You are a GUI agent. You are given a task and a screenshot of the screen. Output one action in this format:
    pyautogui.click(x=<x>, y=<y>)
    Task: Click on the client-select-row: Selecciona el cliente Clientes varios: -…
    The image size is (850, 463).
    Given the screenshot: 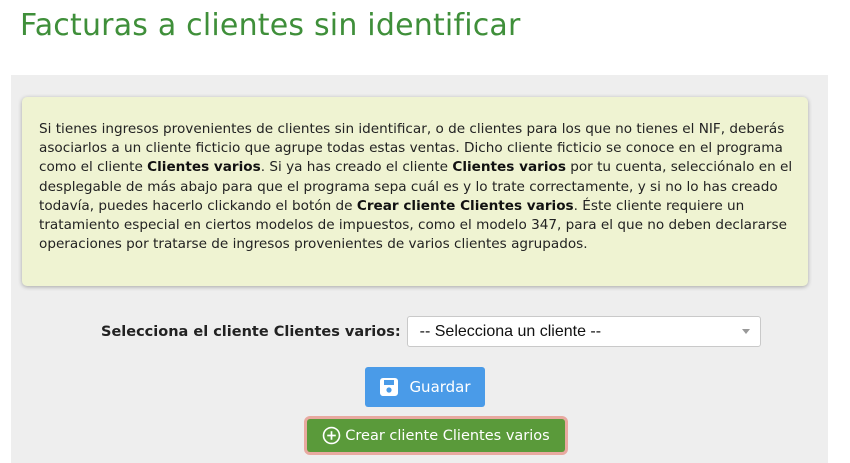 What is the action you would take?
    pyautogui.click(x=431, y=331)
    